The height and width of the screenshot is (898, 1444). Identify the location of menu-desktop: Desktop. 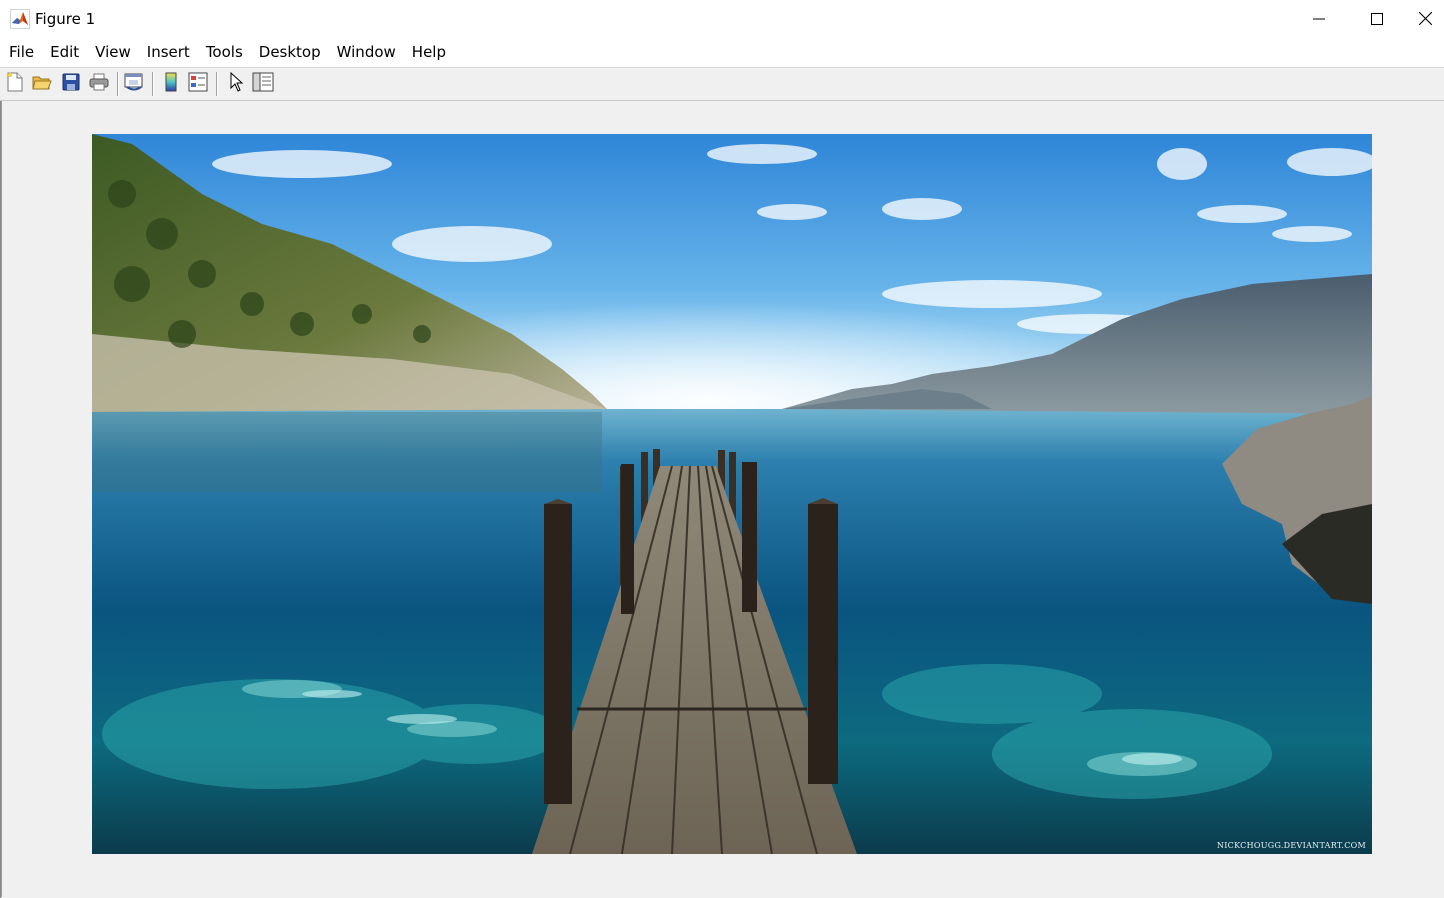
(290, 52).